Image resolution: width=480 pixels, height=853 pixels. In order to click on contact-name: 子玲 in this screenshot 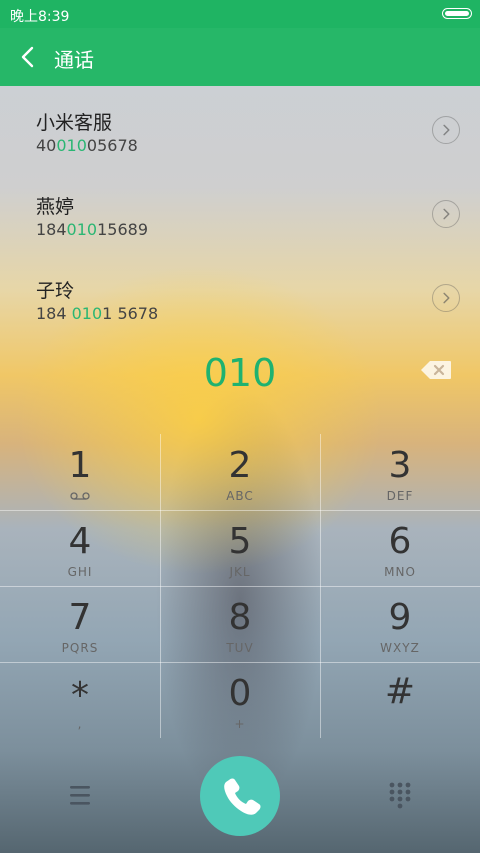, I will do `click(55, 291)`.